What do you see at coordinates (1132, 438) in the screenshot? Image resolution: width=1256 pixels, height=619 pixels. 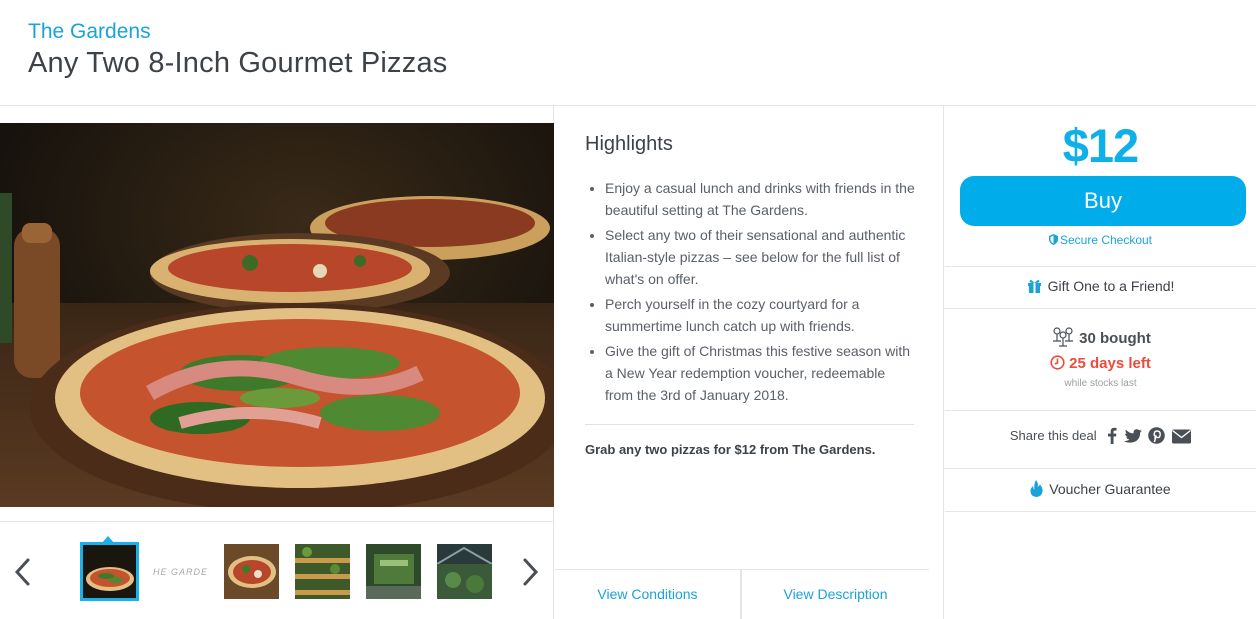 I see `twitter-icon` at bounding box center [1132, 438].